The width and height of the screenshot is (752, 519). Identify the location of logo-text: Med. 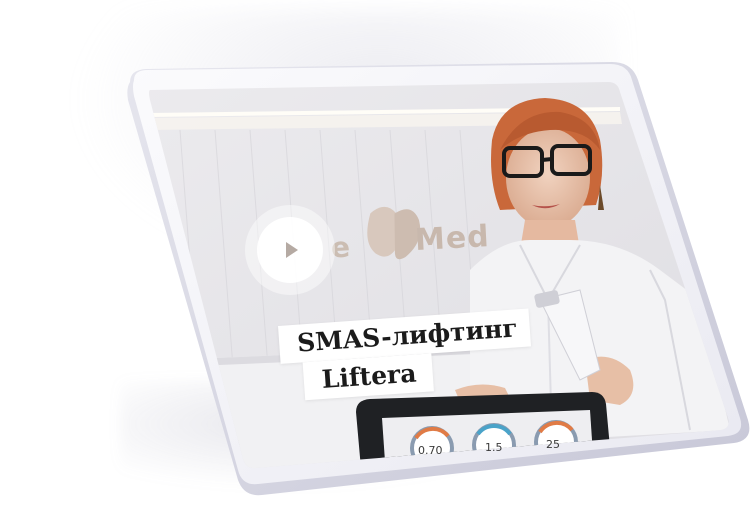
(452, 238).